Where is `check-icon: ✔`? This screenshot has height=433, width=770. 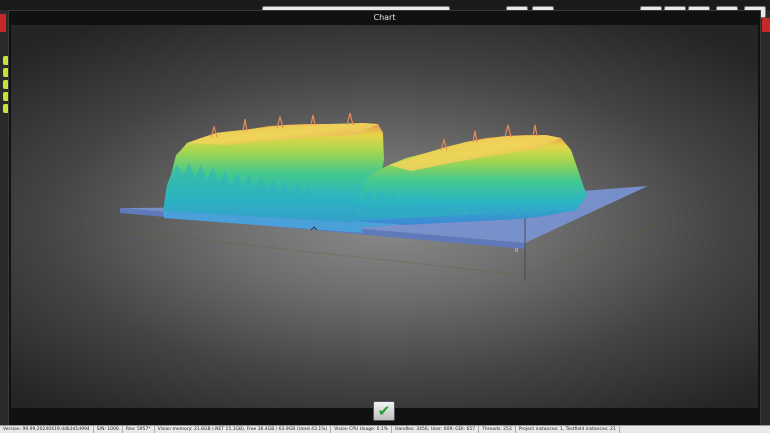
check-icon: ✔ is located at coordinates (384, 410).